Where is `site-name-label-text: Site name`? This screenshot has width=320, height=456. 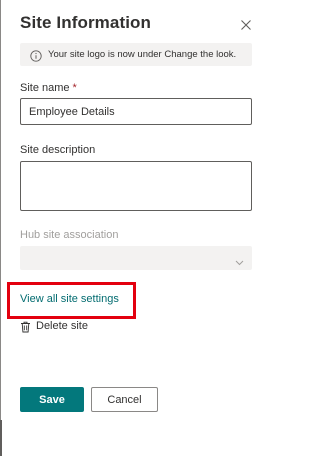
site-name-label-text: Site name is located at coordinates (45, 88).